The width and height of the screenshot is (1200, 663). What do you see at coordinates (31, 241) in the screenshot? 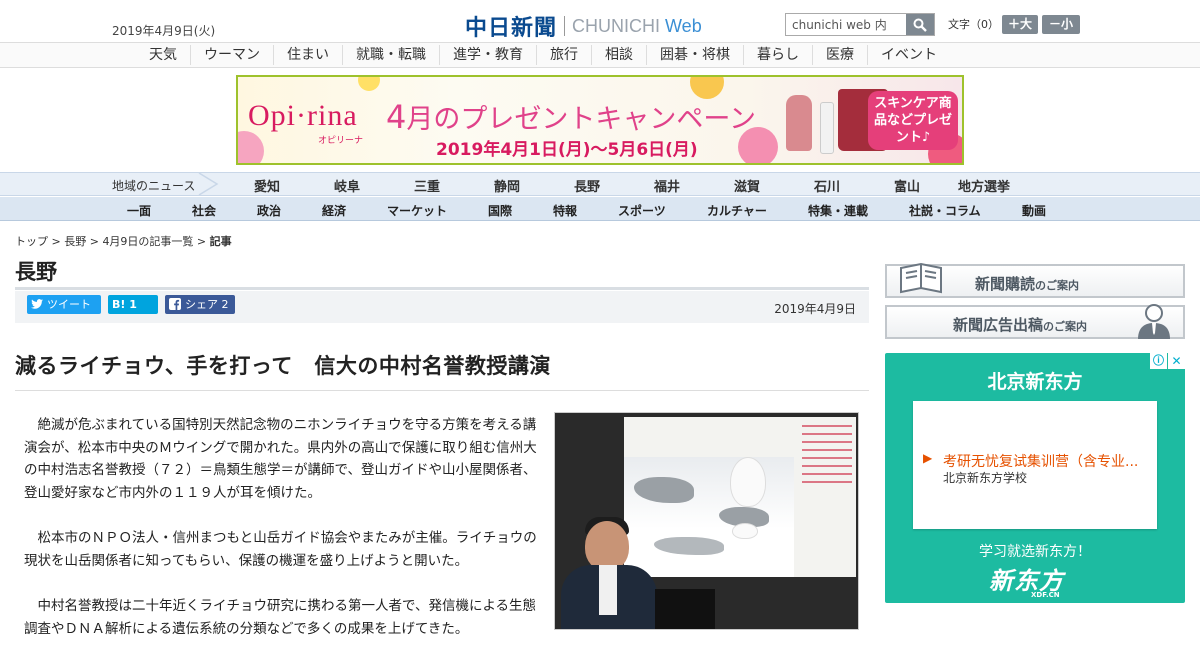
I see `breadcrumb-top: トップ` at bounding box center [31, 241].